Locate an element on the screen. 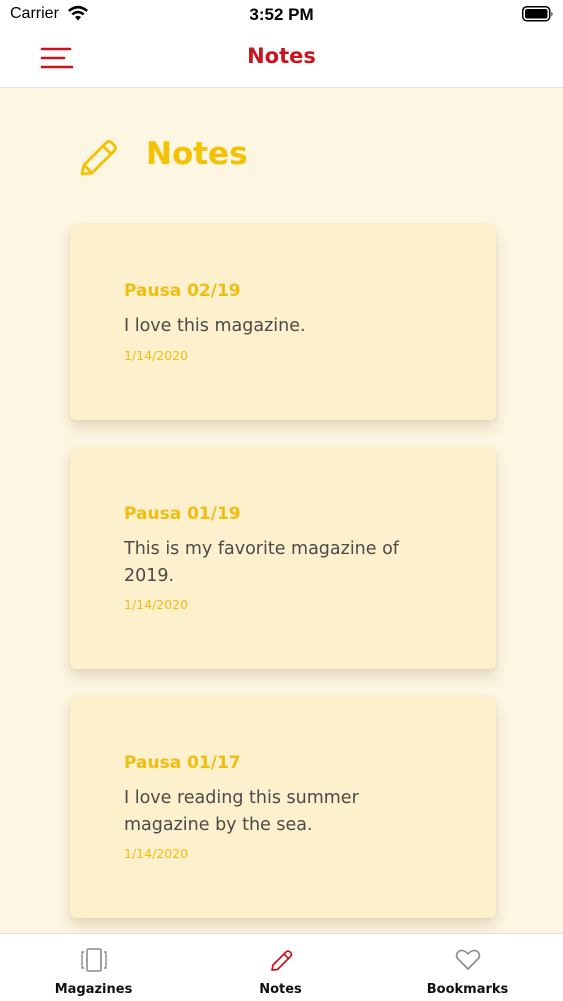 This screenshot has width=563, height=1001. page-title: Notes is located at coordinates (197, 154).